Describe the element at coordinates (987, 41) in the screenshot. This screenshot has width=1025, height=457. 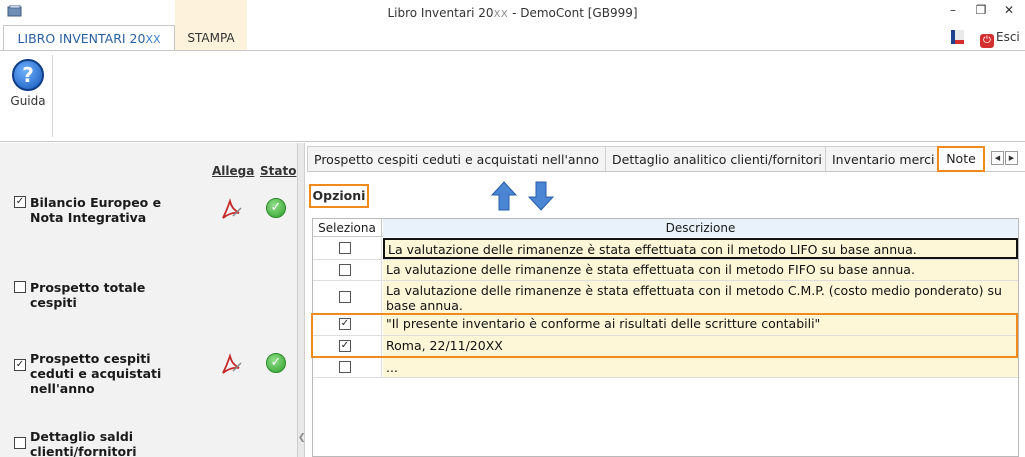
I see `power-icon: ⏻` at that location.